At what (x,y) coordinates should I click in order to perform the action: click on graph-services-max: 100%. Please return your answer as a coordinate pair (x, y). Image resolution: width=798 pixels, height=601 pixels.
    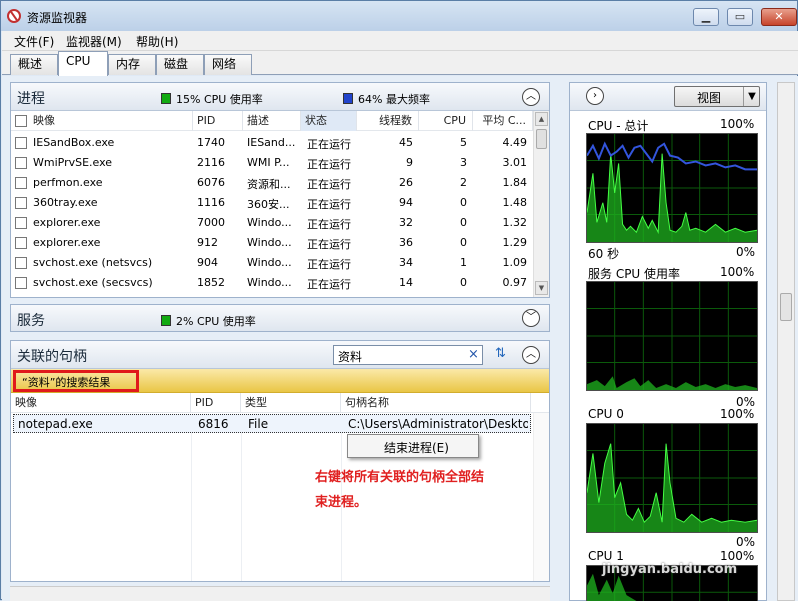
    Looking at the image, I should click on (737, 272).